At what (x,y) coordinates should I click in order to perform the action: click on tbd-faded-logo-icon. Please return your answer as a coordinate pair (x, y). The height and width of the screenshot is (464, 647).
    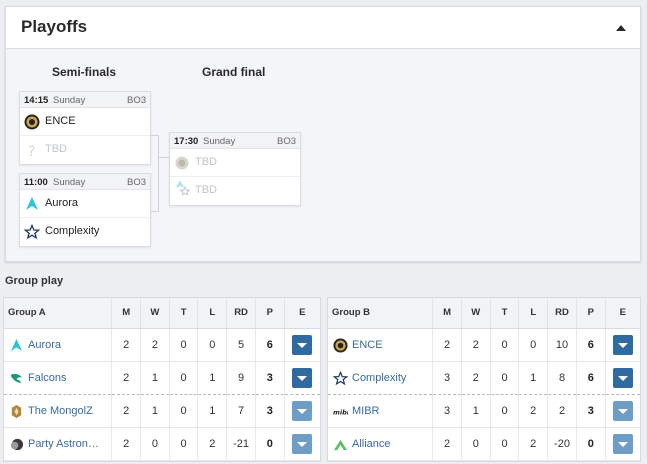
    Looking at the image, I should click on (182, 163).